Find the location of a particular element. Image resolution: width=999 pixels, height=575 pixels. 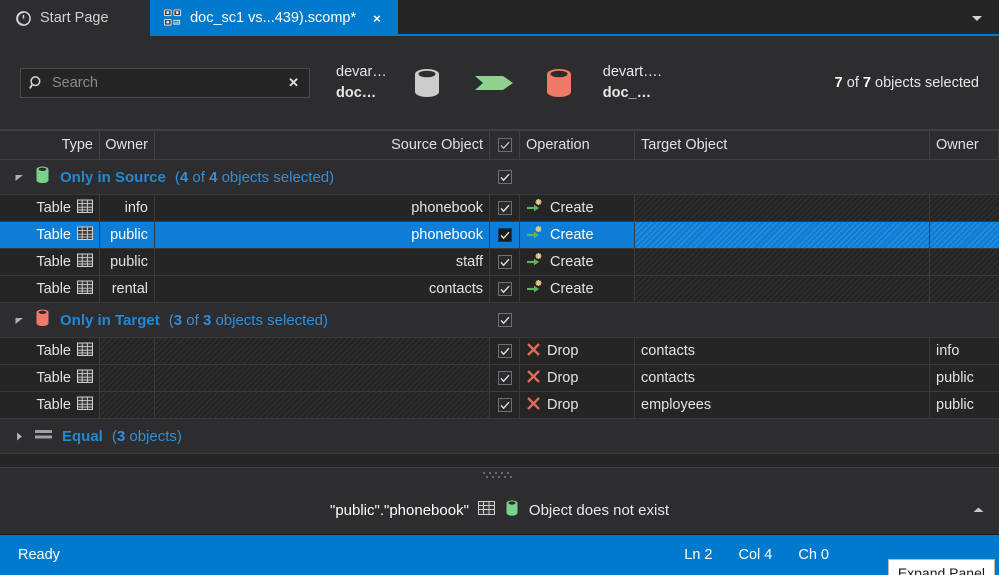

cell-source-object: contacts is located at coordinates (322, 289).